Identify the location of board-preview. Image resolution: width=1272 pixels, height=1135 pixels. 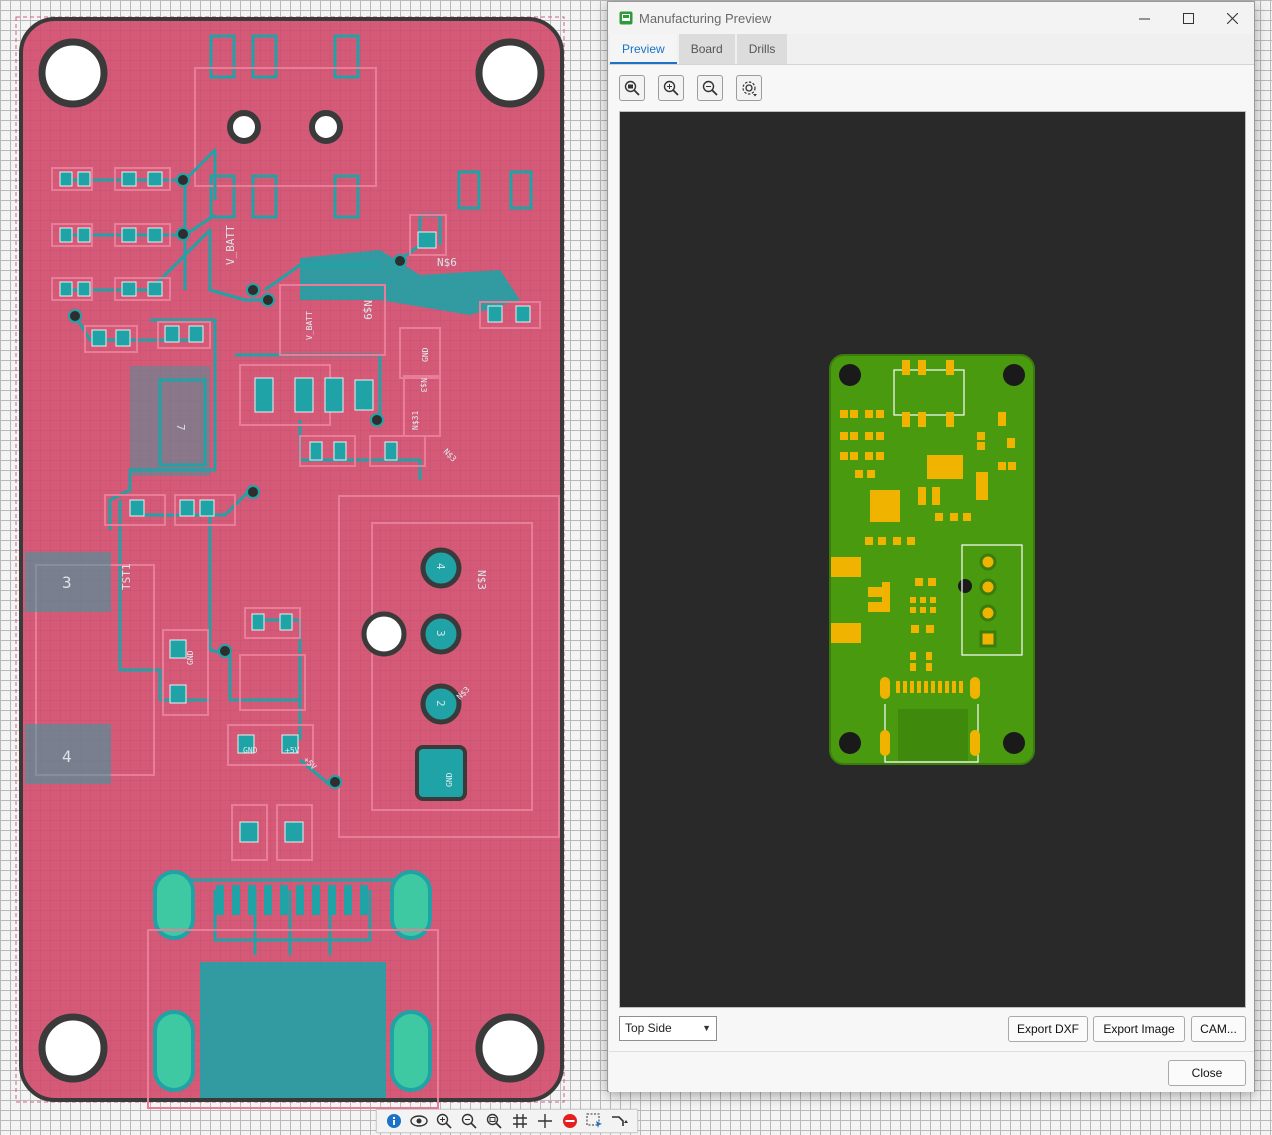
(932, 559).